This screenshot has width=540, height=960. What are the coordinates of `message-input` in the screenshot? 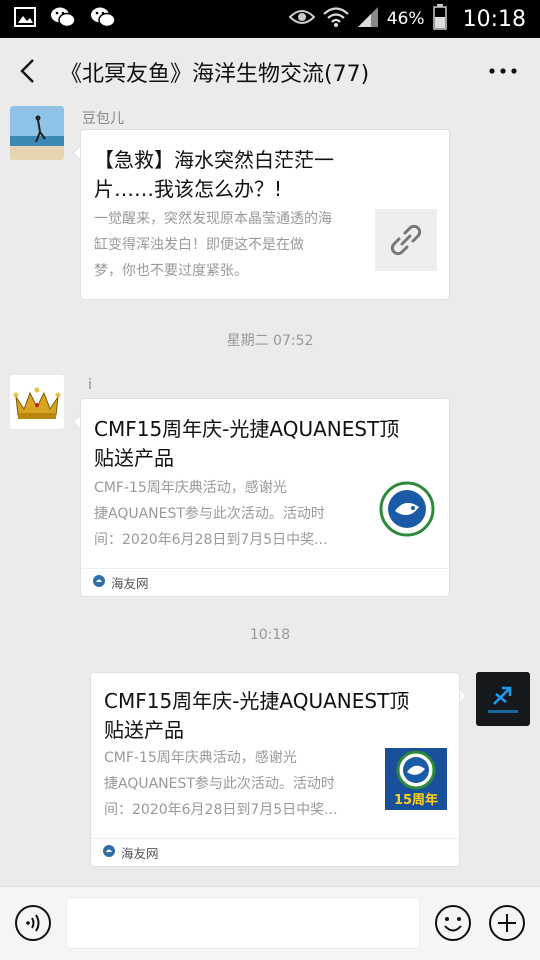 It's located at (243, 923).